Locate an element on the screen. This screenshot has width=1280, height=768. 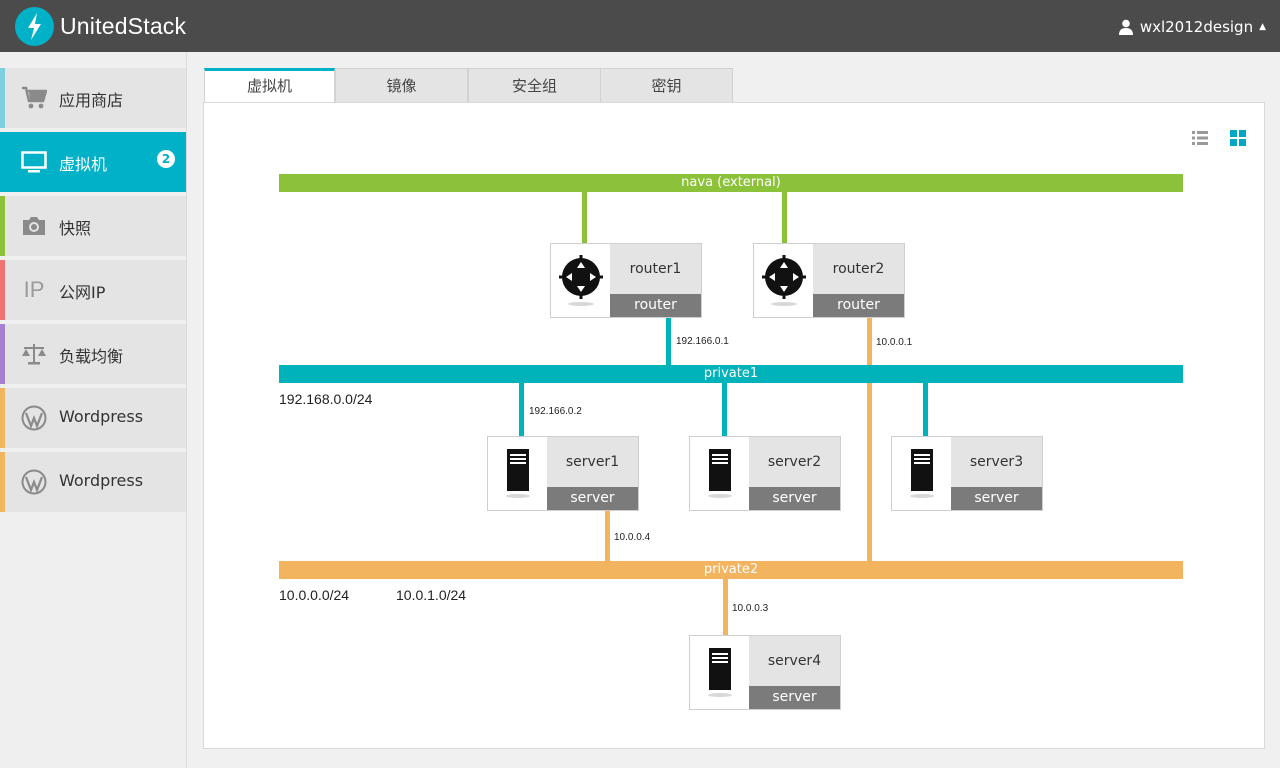
server-node-server1: server1 server is located at coordinates (563, 473).